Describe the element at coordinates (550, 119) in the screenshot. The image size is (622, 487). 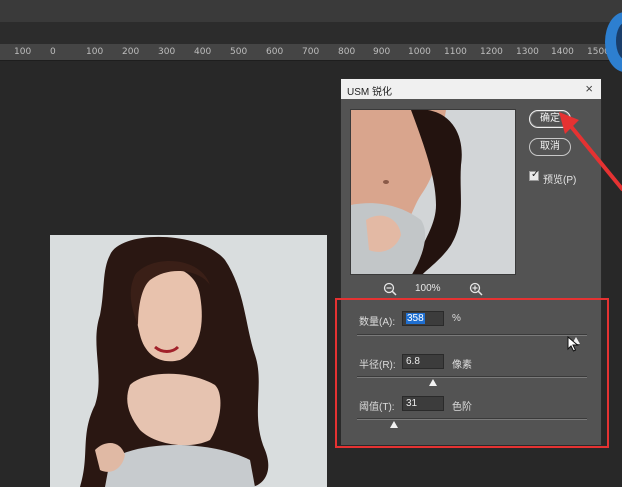
I see `ok-button: 确定` at that location.